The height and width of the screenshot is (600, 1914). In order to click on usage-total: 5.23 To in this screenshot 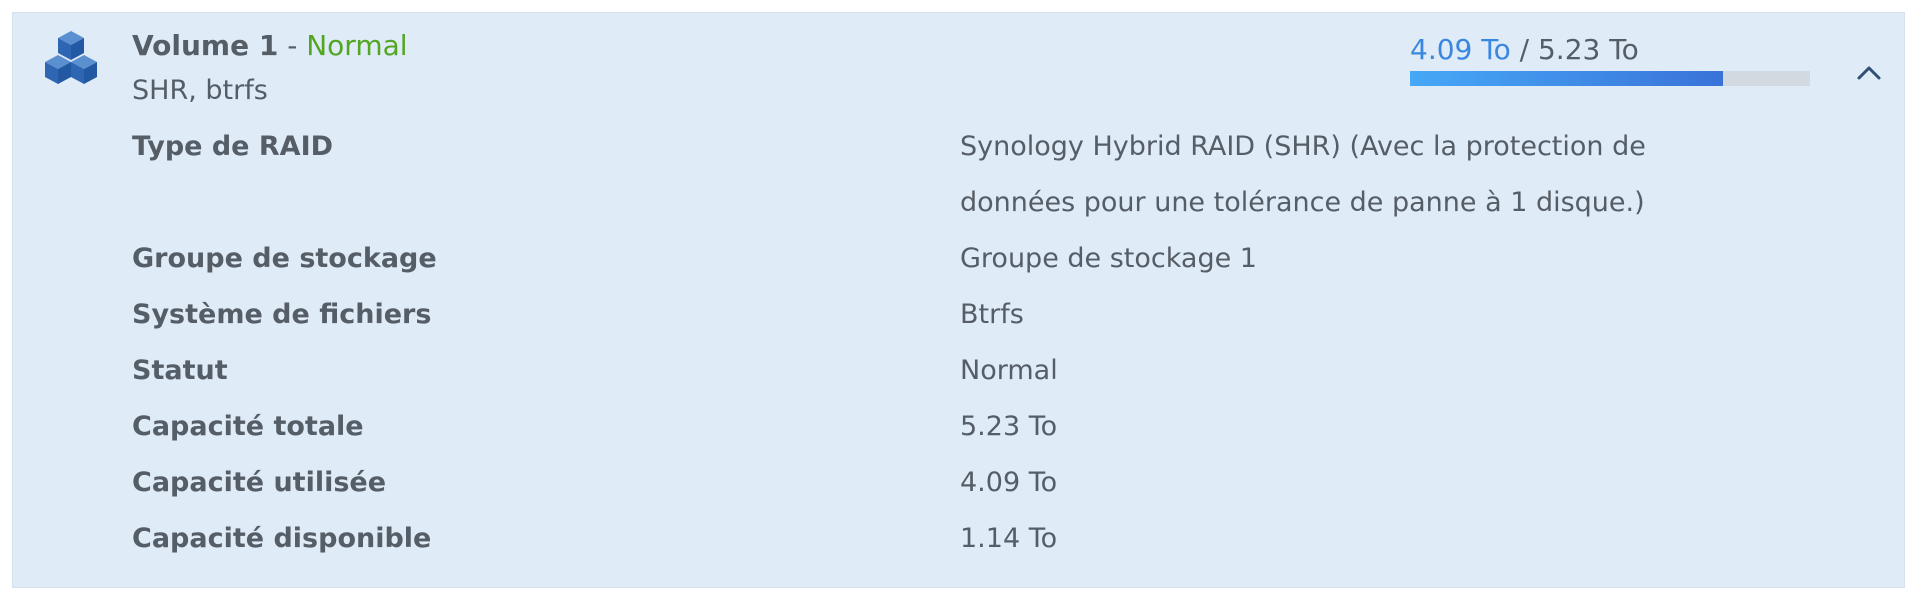, I will do `click(1588, 49)`.